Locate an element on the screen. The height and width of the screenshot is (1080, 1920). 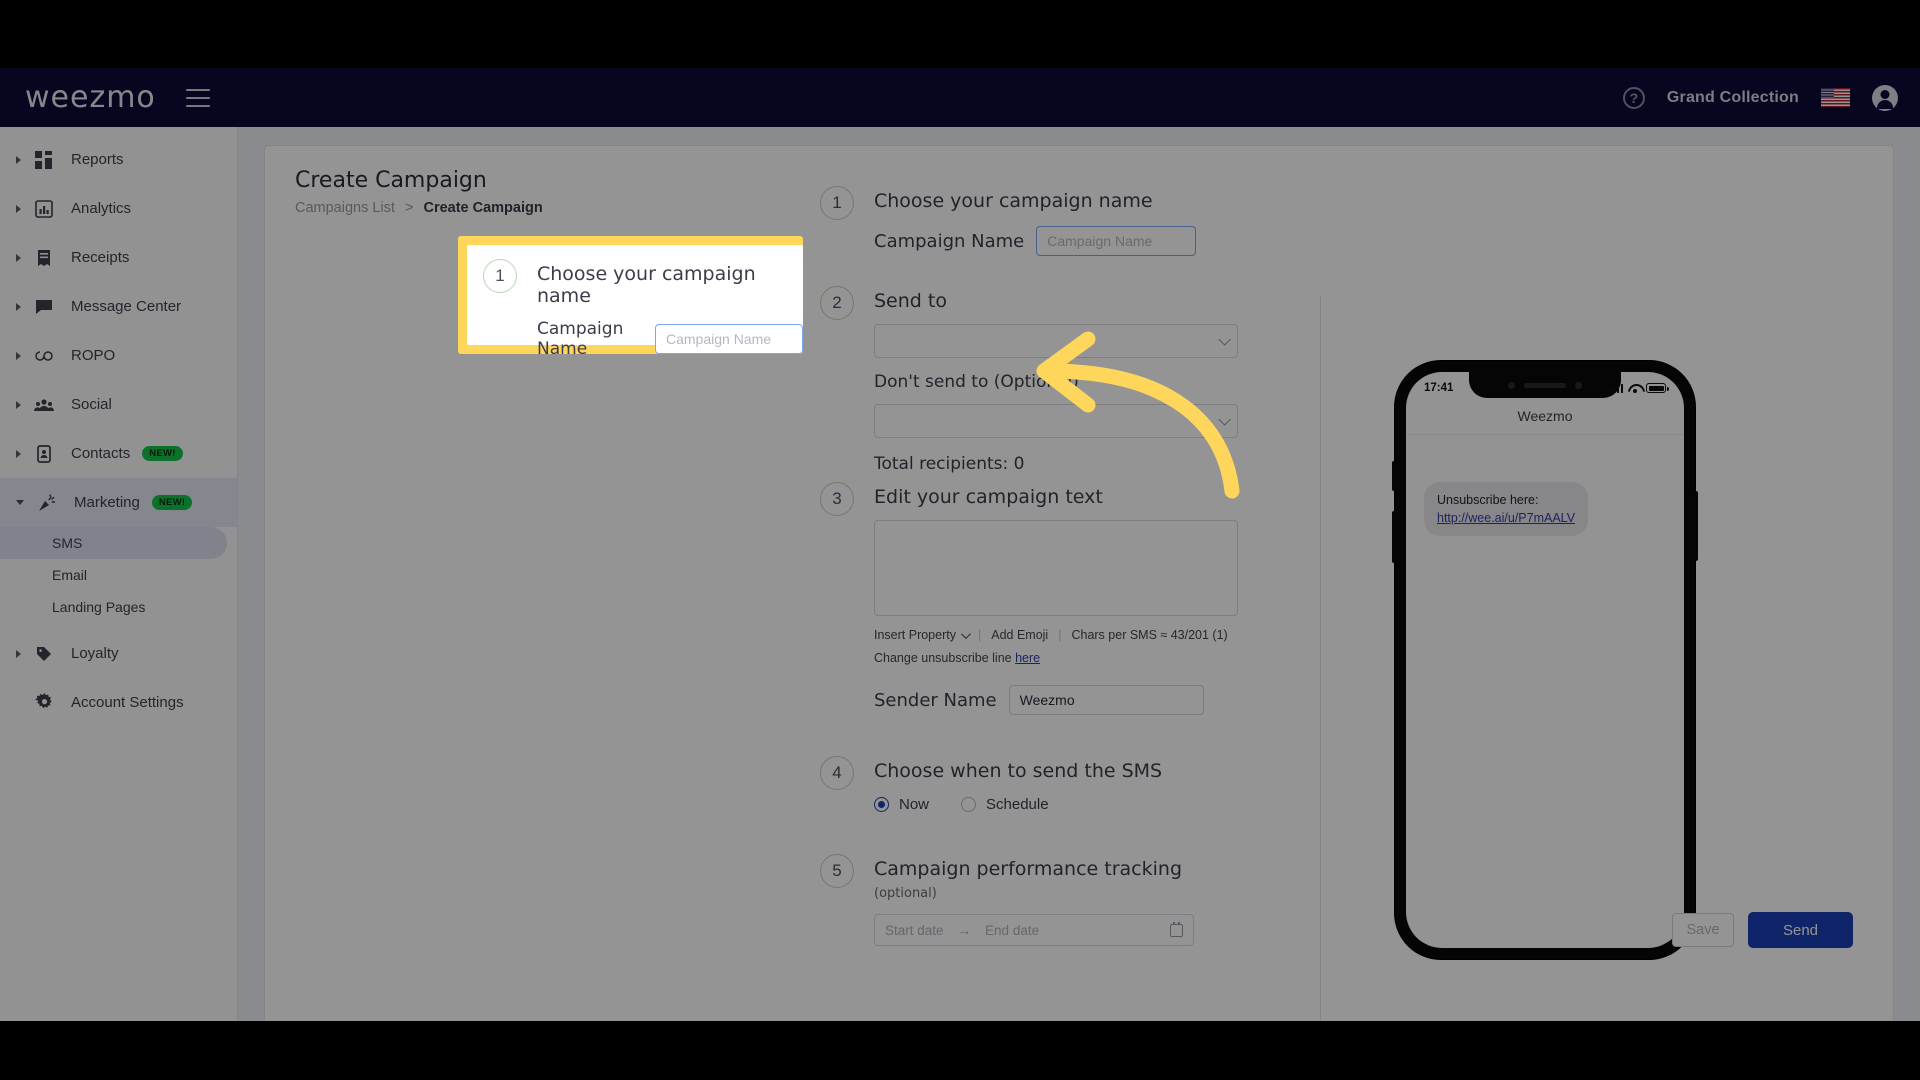
contact-card-icon is located at coordinates (44, 454).